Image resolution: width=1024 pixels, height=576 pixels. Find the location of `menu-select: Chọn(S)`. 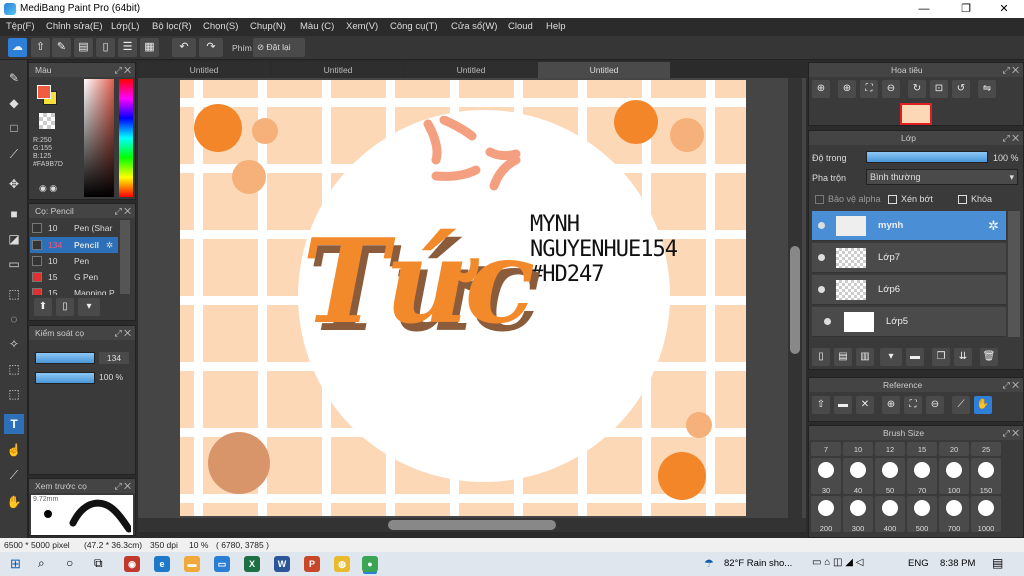

menu-select: Chọn(S) is located at coordinates (220, 26).